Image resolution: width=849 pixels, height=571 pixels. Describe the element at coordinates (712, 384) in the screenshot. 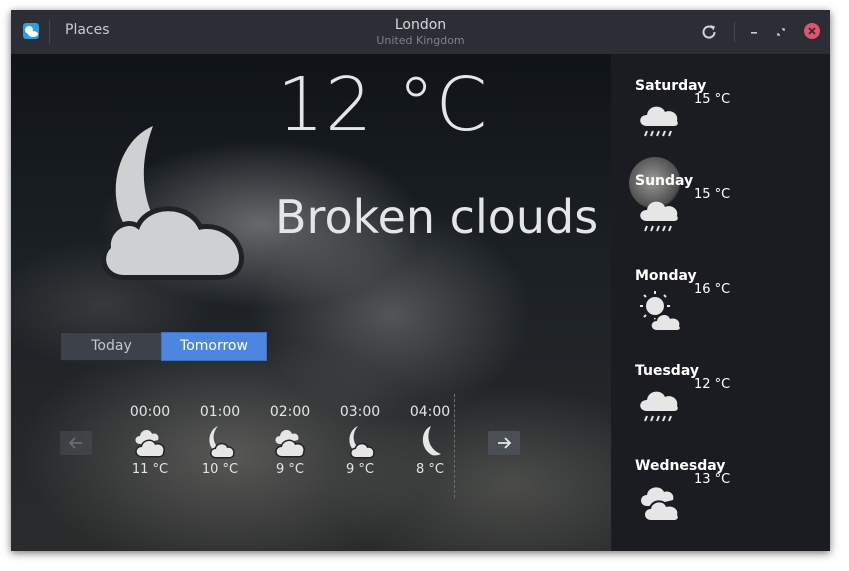

I see `forecast-day-temperature: 12 °C` at that location.